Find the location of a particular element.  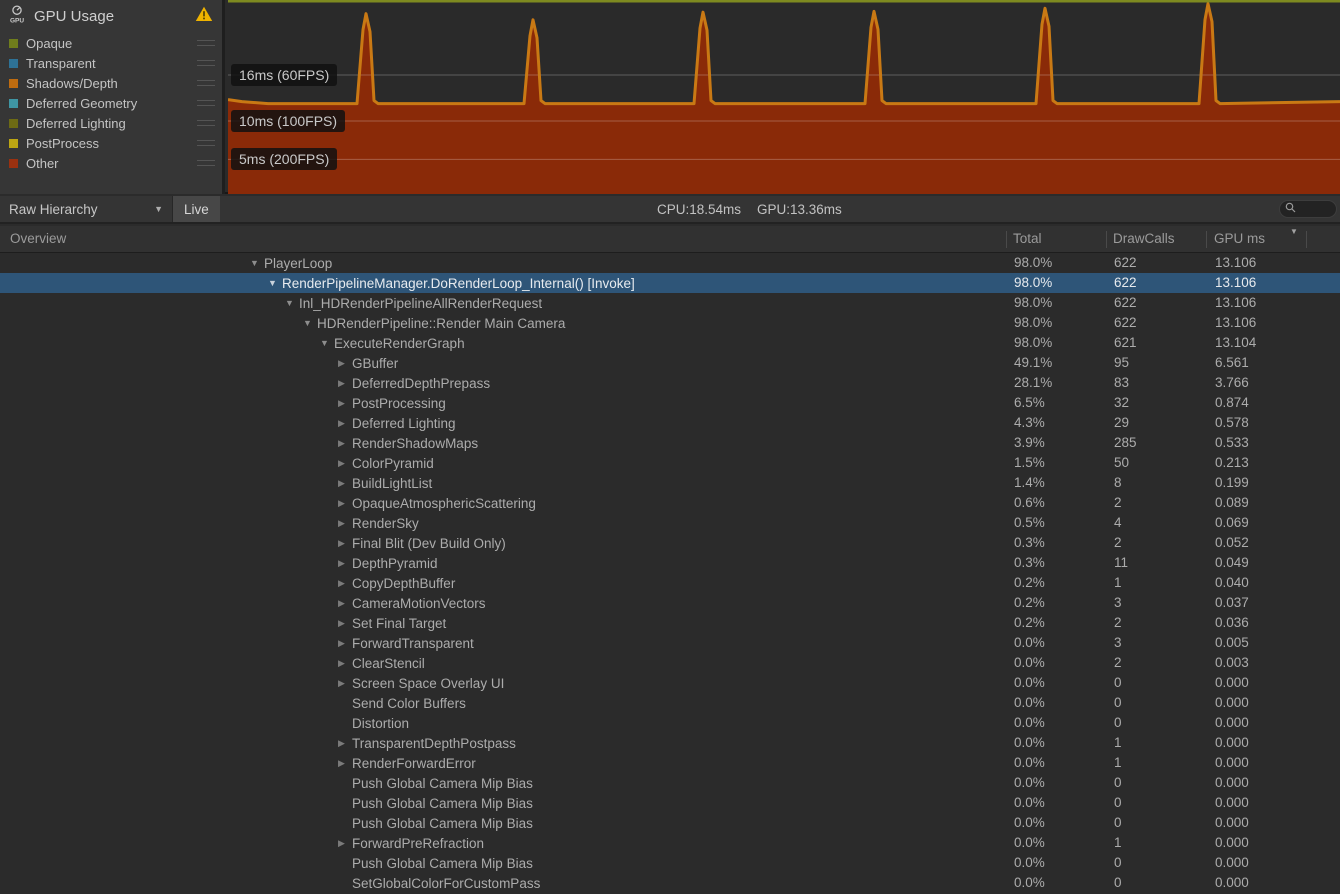

table-row: ▶ Deferred Lighting 4.3% 29 0.578 is located at coordinates (670, 423).